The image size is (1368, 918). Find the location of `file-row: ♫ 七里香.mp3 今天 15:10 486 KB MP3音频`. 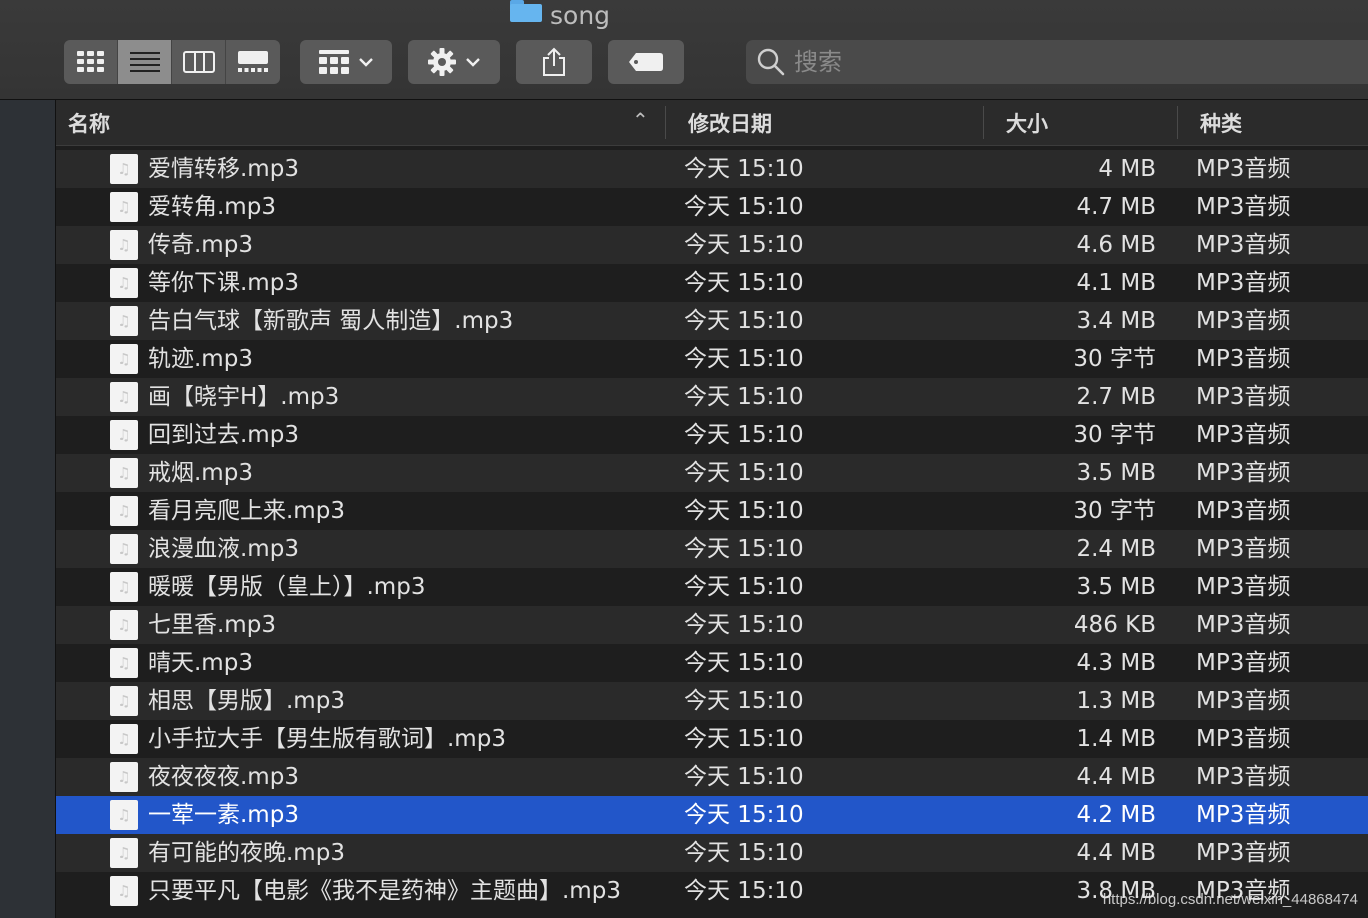

file-row: ♫ 七里香.mp3 今天 15:10 486 KB MP3音频 is located at coordinates (712, 625).